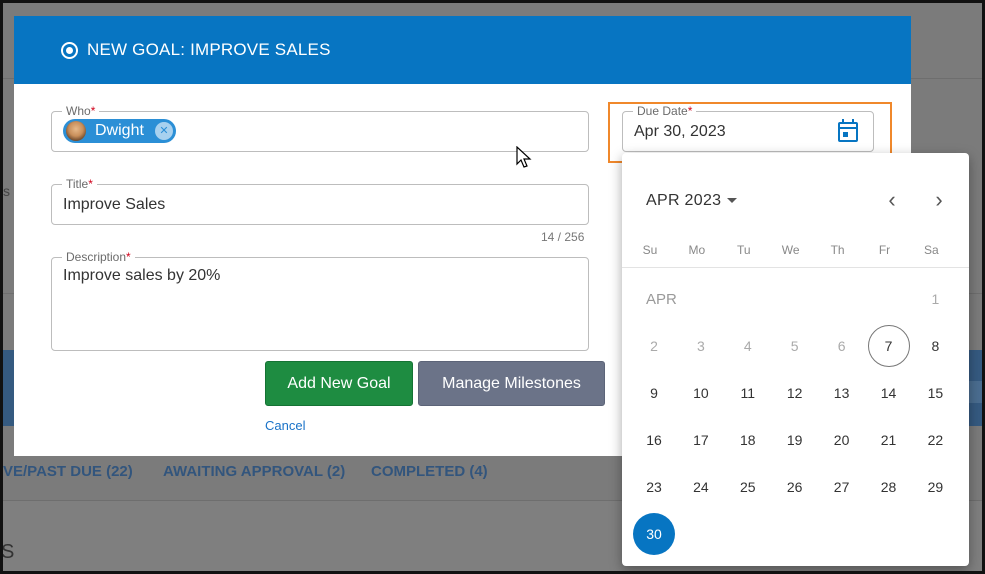  What do you see at coordinates (320, 300) in the screenshot?
I see `description-field: Description* Improve sales by 20%` at bounding box center [320, 300].